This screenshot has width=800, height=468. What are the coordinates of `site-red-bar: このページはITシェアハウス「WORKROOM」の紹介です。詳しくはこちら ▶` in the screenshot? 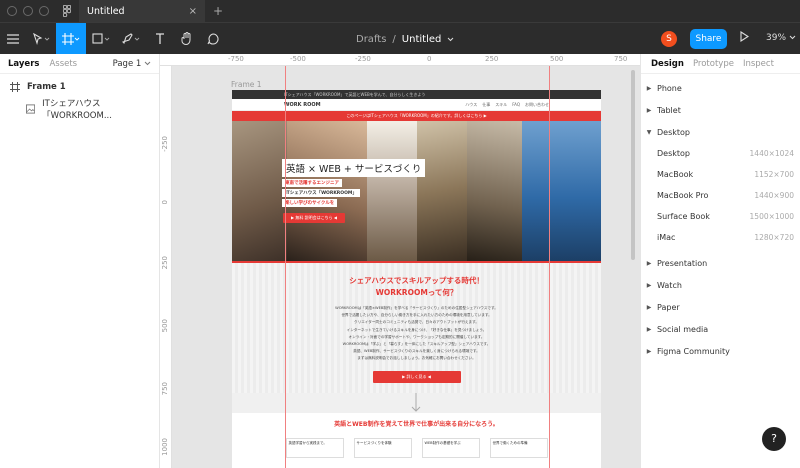 It's located at (416, 116).